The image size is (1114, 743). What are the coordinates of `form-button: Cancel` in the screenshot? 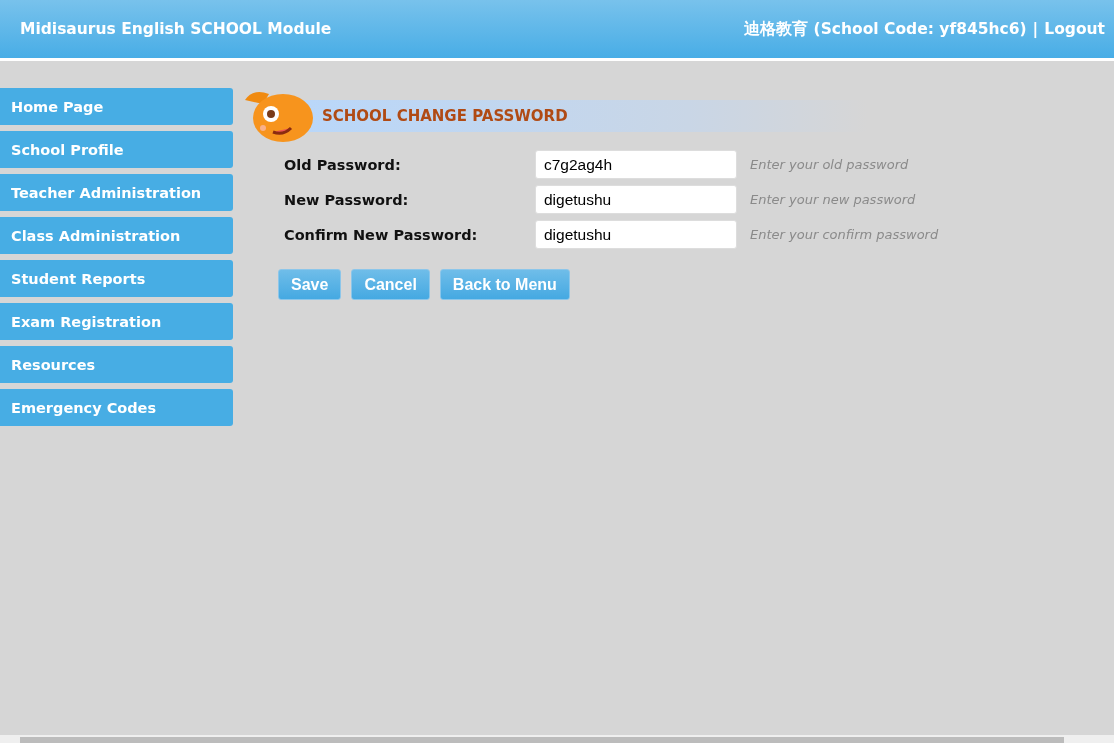 It's located at (390, 284).